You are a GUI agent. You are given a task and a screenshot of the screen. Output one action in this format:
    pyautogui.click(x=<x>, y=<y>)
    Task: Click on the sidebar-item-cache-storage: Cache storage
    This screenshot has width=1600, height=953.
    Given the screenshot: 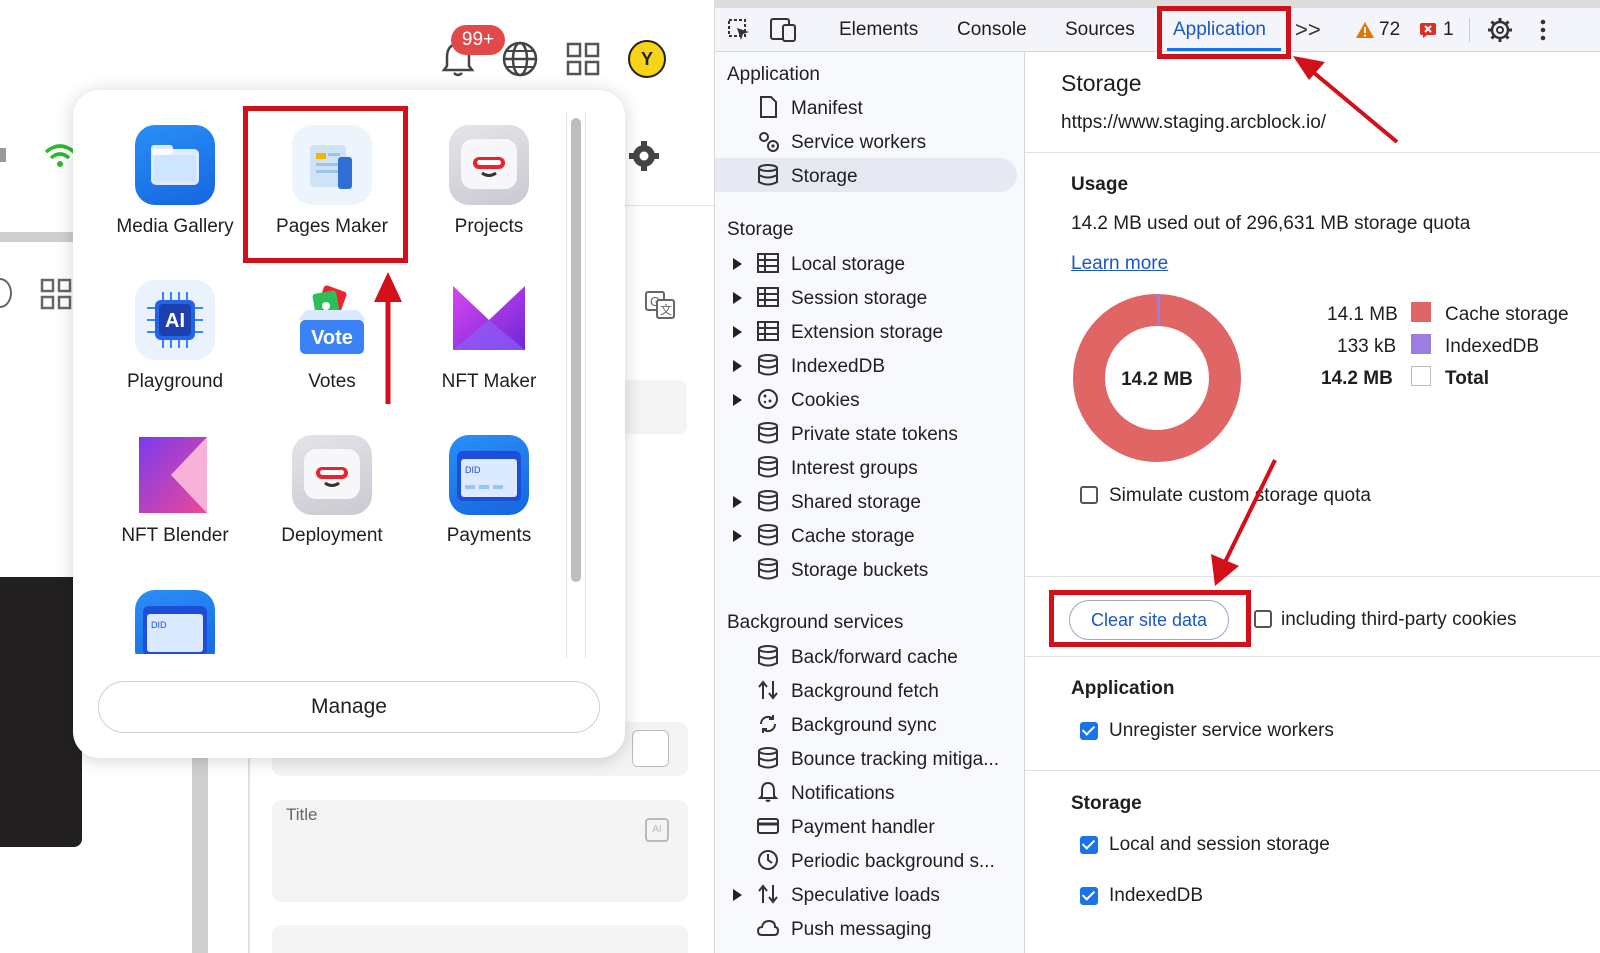 What is the action you would take?
    pyautogui.click(x=853, y=537)
    